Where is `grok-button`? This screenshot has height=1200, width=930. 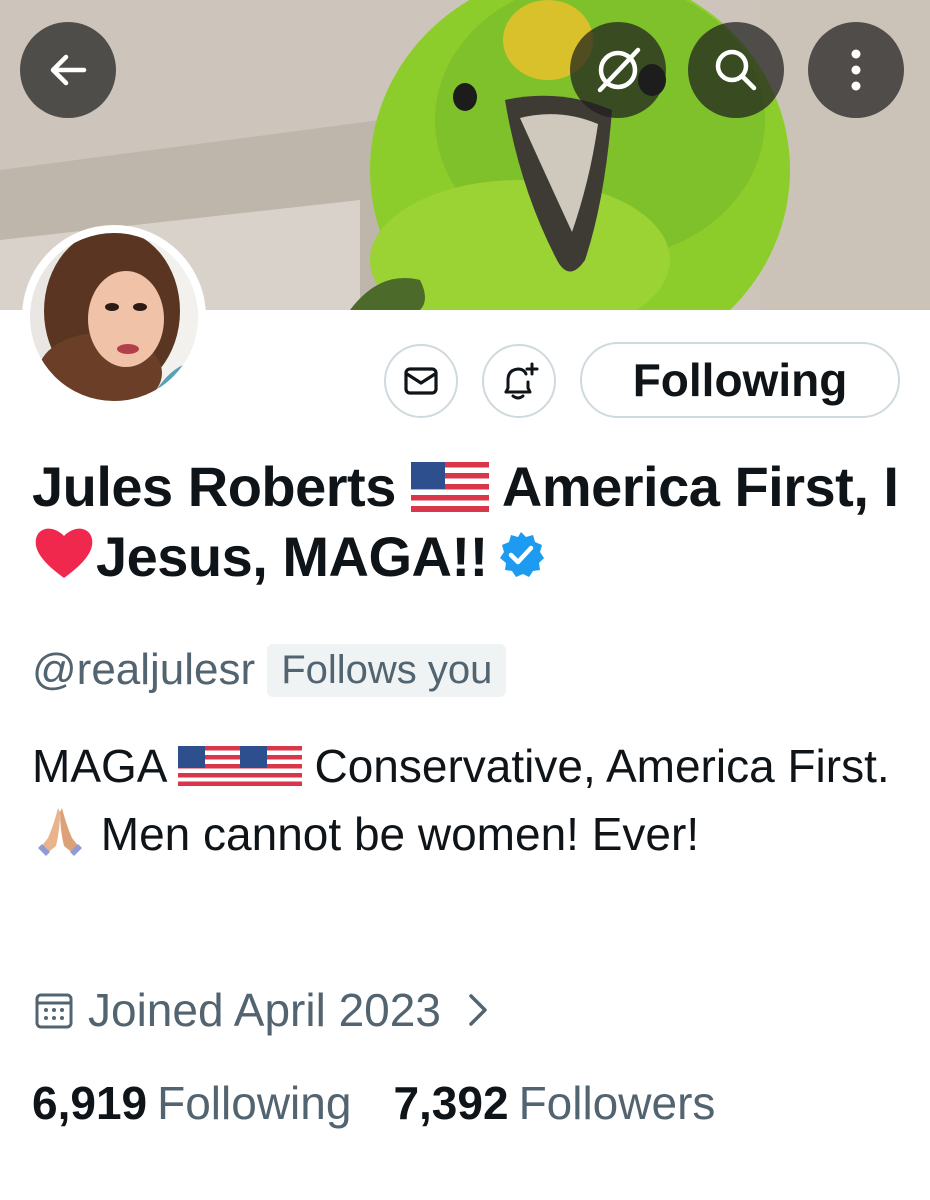
grok-button is located at coordinates (618, 70).